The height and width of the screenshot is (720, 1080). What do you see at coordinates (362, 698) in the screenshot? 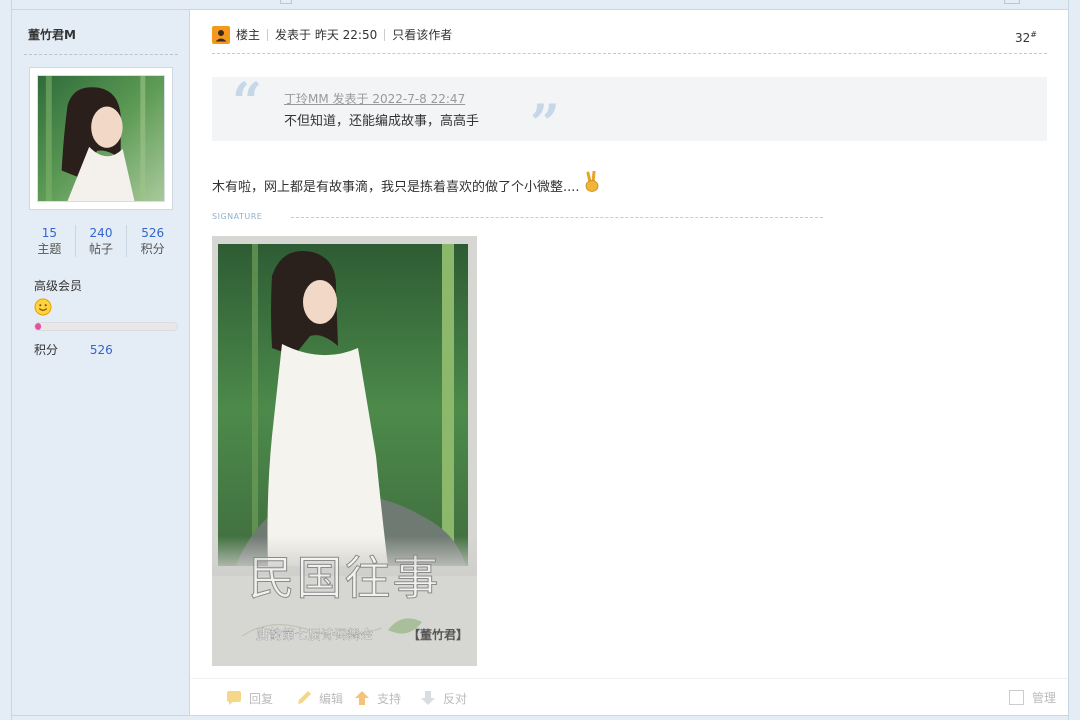
I see `arrow-up-icon` at bounding box center [362, 698].